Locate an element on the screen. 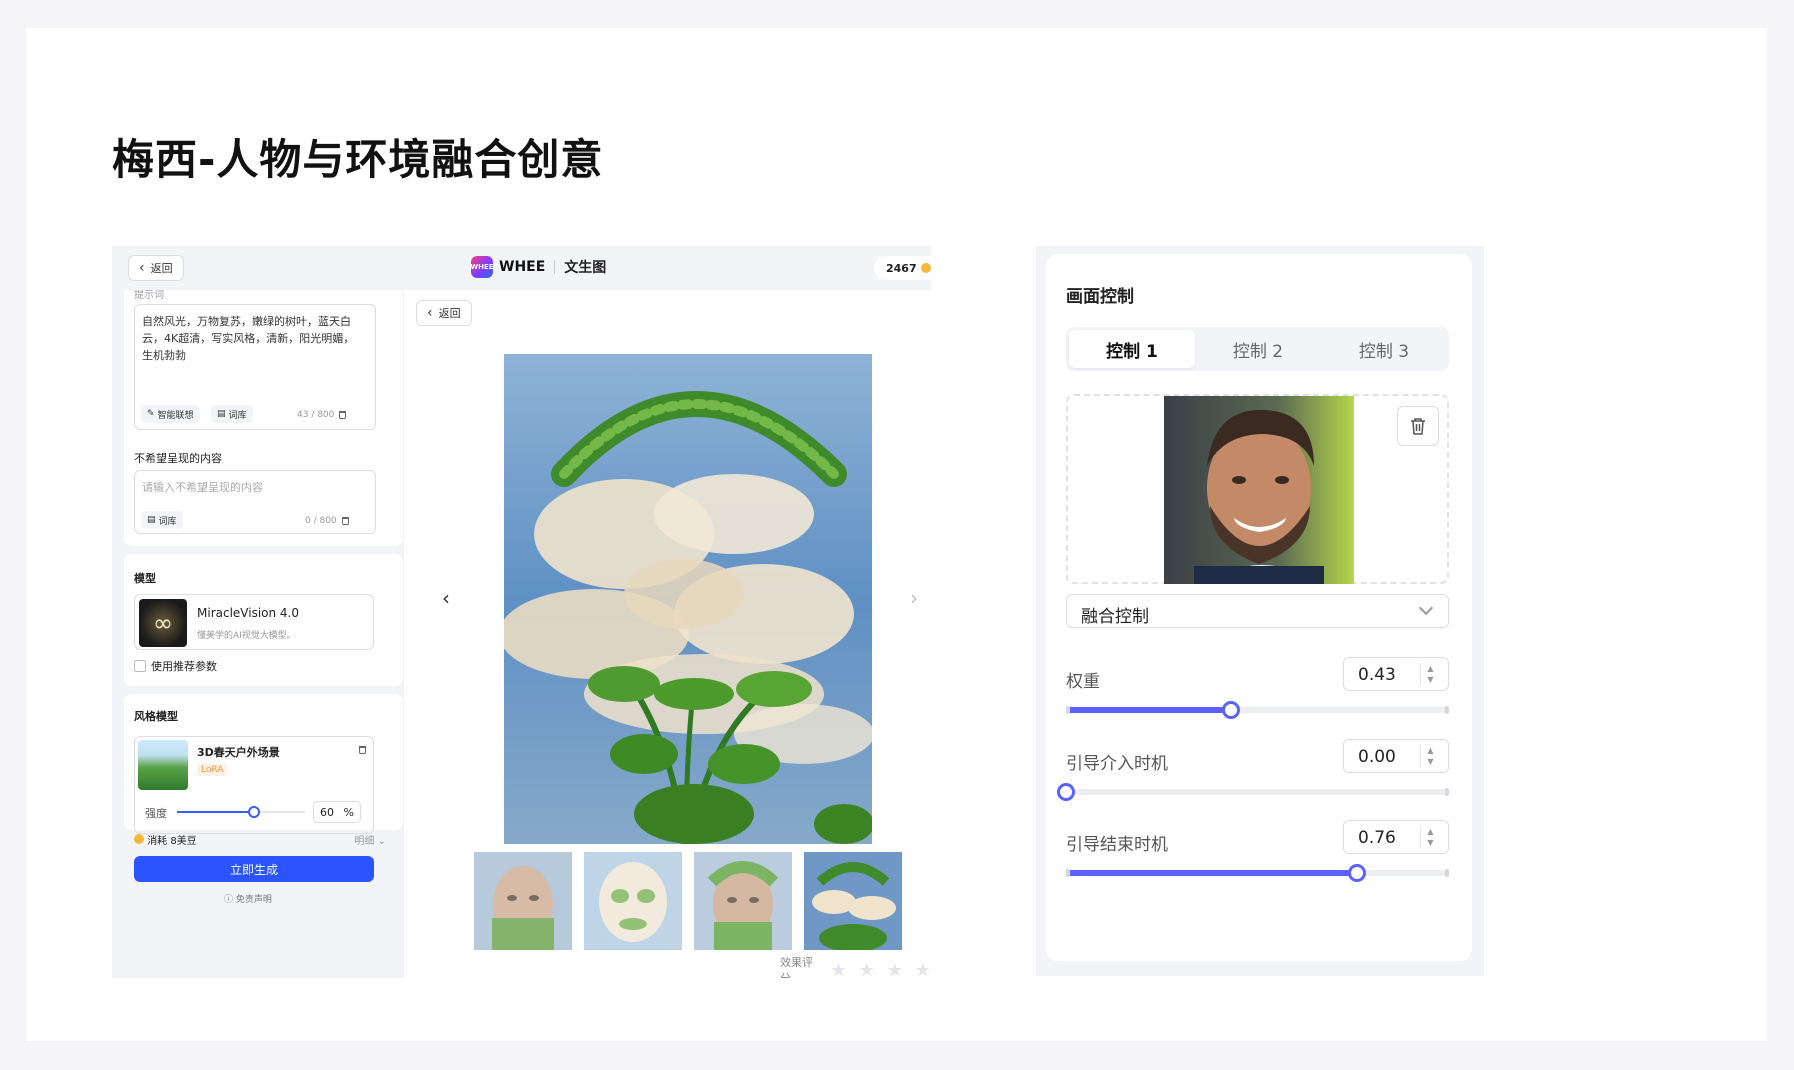  negative-counter: 0 / 800 is located at coordinates (327, 521).